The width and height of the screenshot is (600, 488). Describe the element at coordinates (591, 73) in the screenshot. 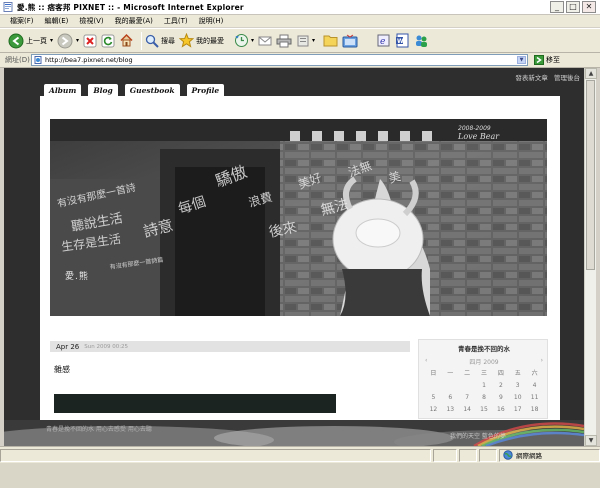

I see `scroll-up-arrow-icon: ▲` at that location.